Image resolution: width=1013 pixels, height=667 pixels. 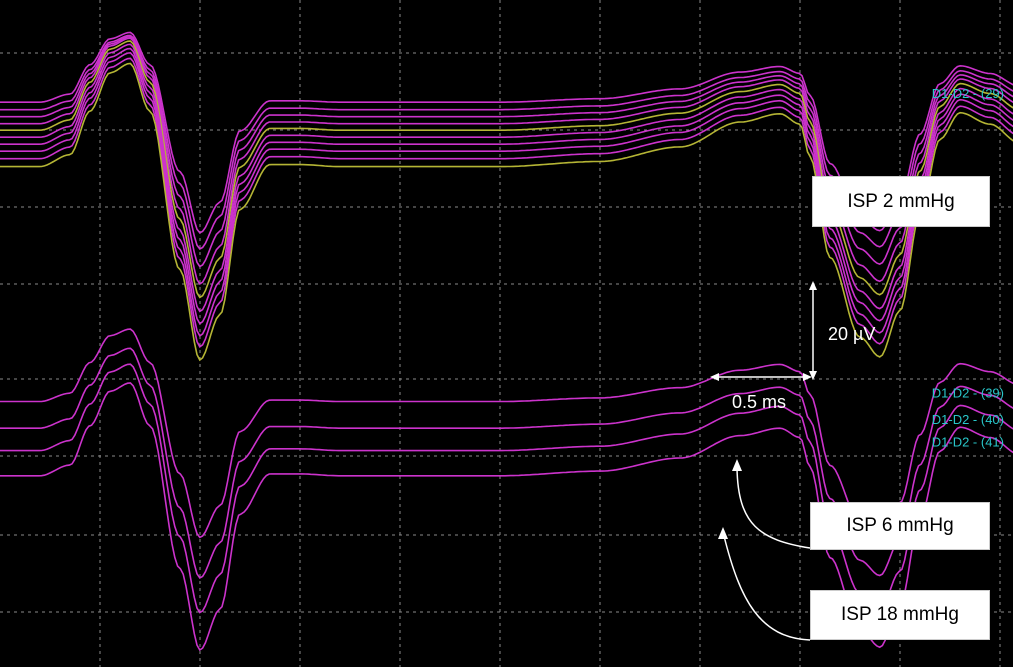 I want to click on channel-label: D1-D2 - (40), so click(x=968, y=419).